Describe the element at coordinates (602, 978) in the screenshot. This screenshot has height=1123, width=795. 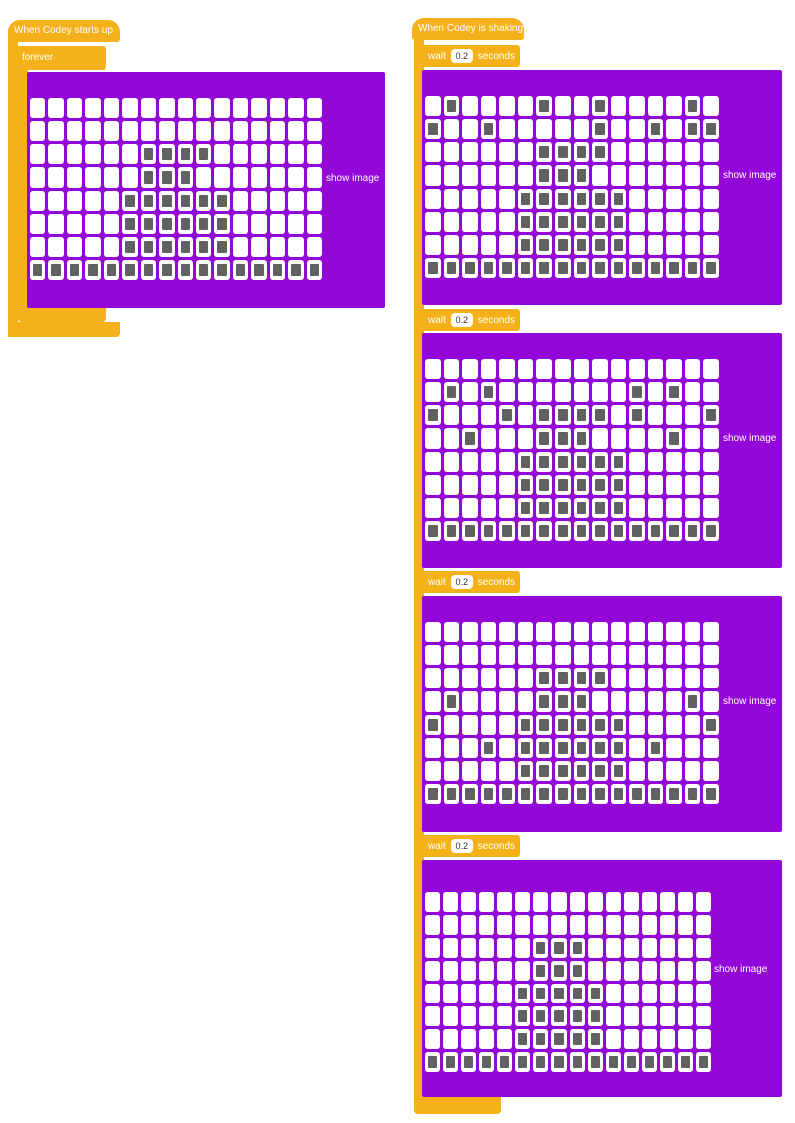
I see `show-image-block: show image` at that location.